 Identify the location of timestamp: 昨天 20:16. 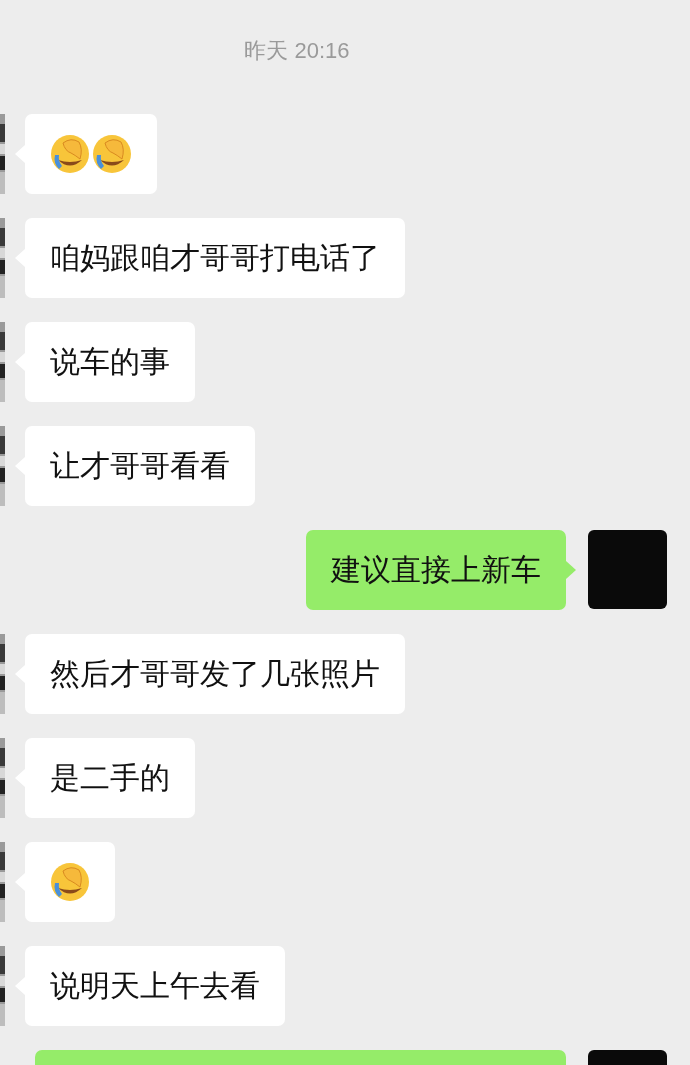
(297, 51).